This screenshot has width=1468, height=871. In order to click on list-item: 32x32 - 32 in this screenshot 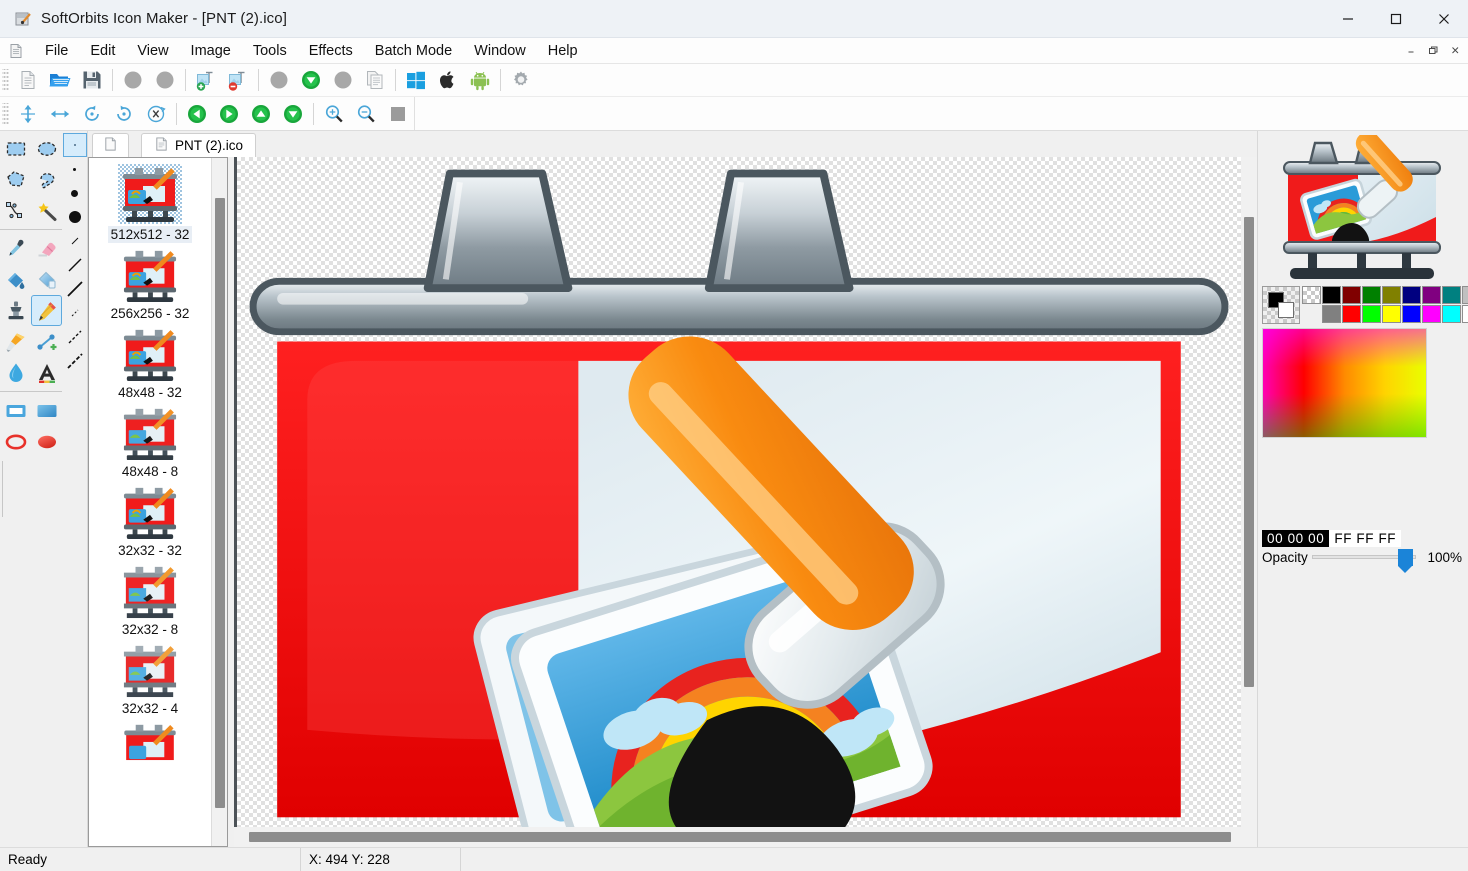, I will do `click(150, 521)`.